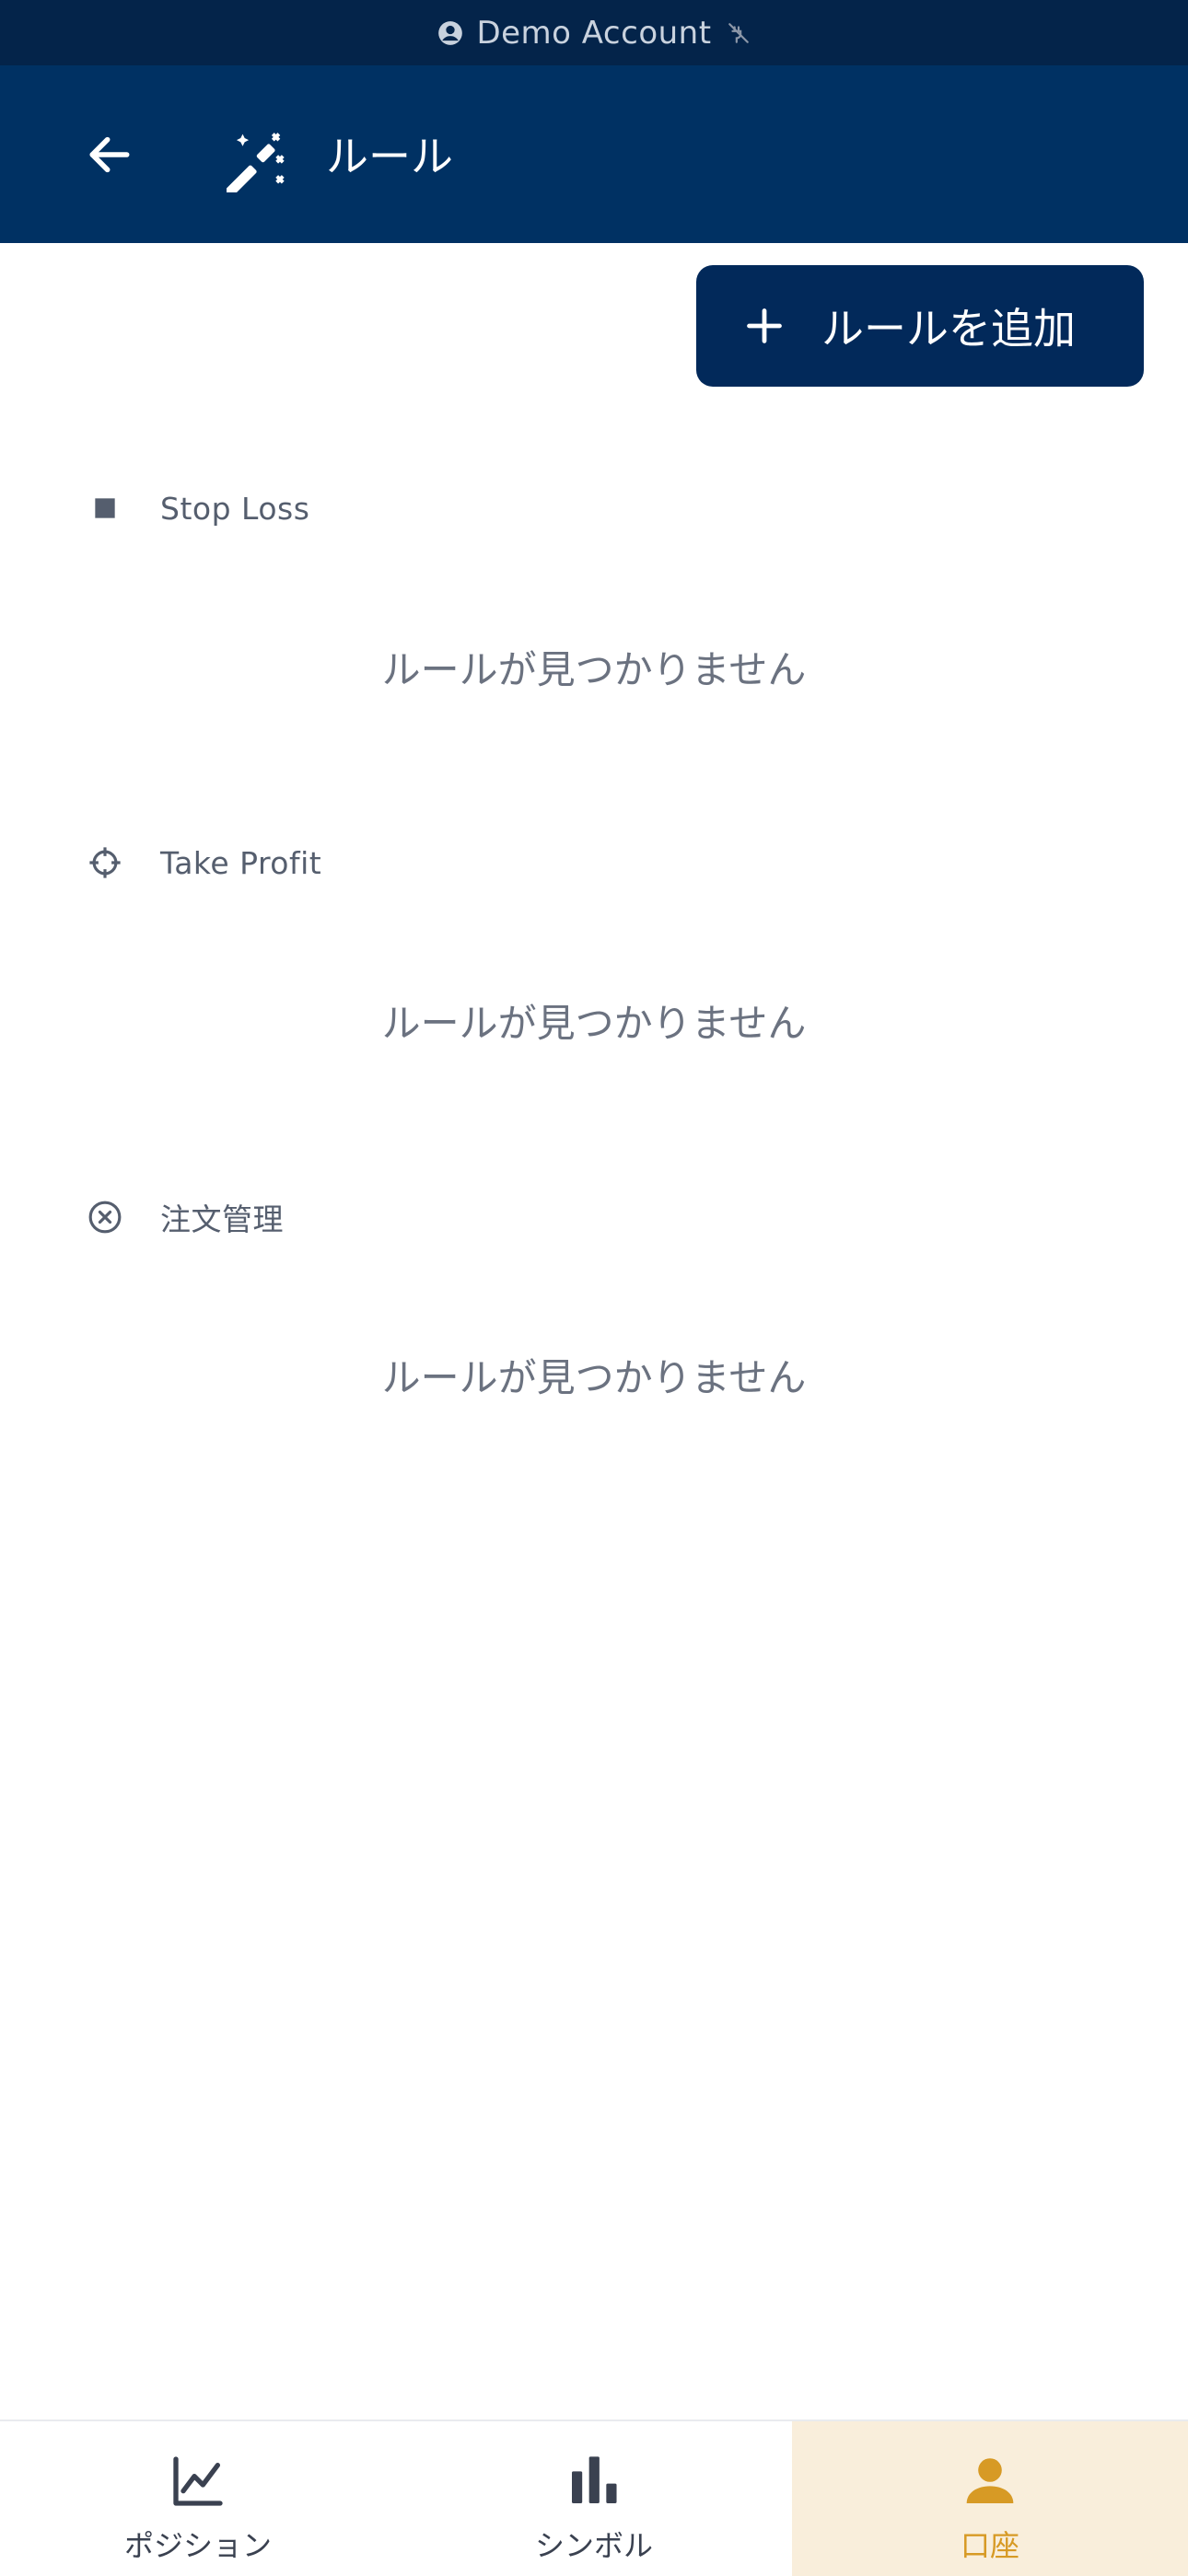  I want to click on add-rule-label: ルールを追加, so click(948, 329).